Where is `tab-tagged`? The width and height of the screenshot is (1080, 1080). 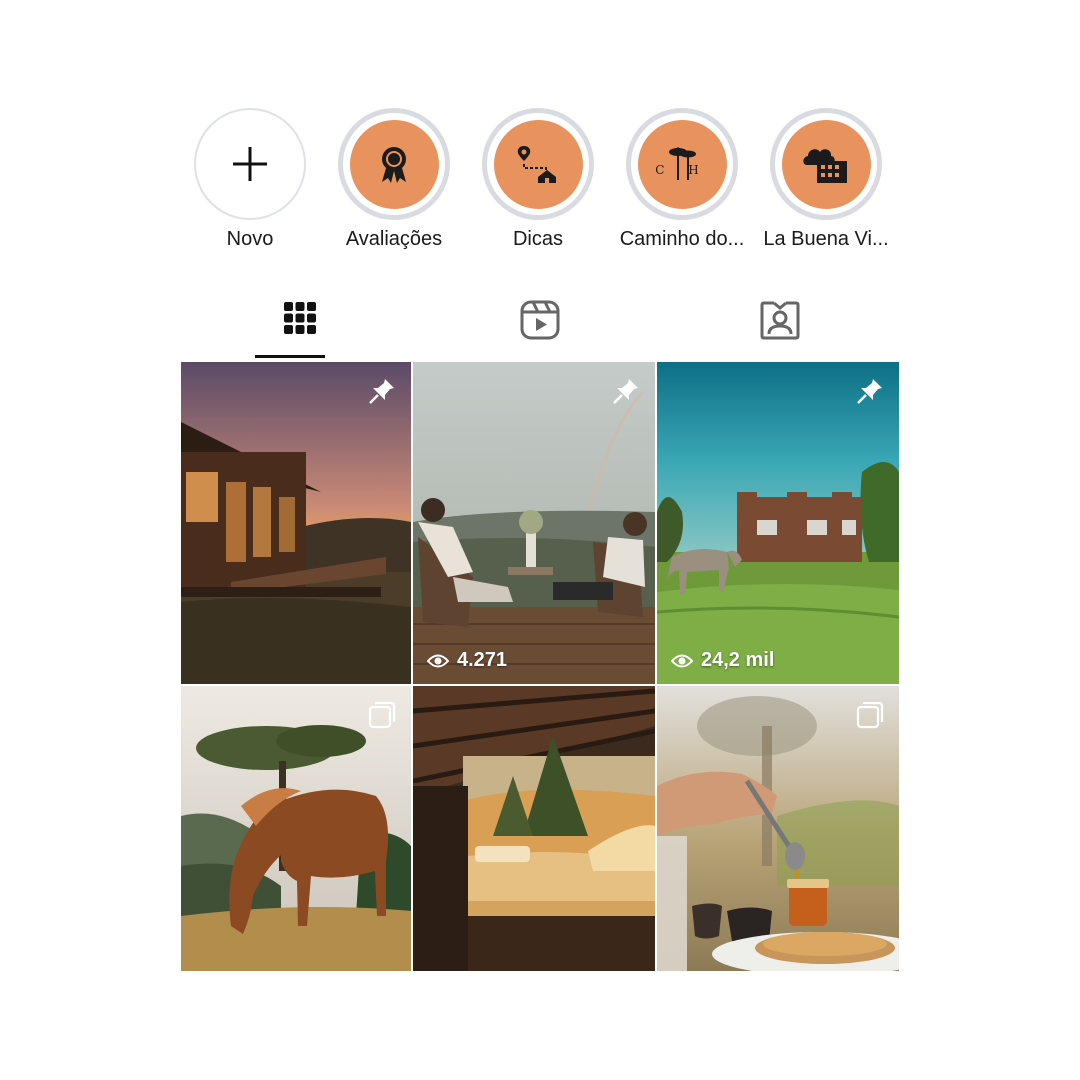
tab-tagged is located at coordinates (780, 326).